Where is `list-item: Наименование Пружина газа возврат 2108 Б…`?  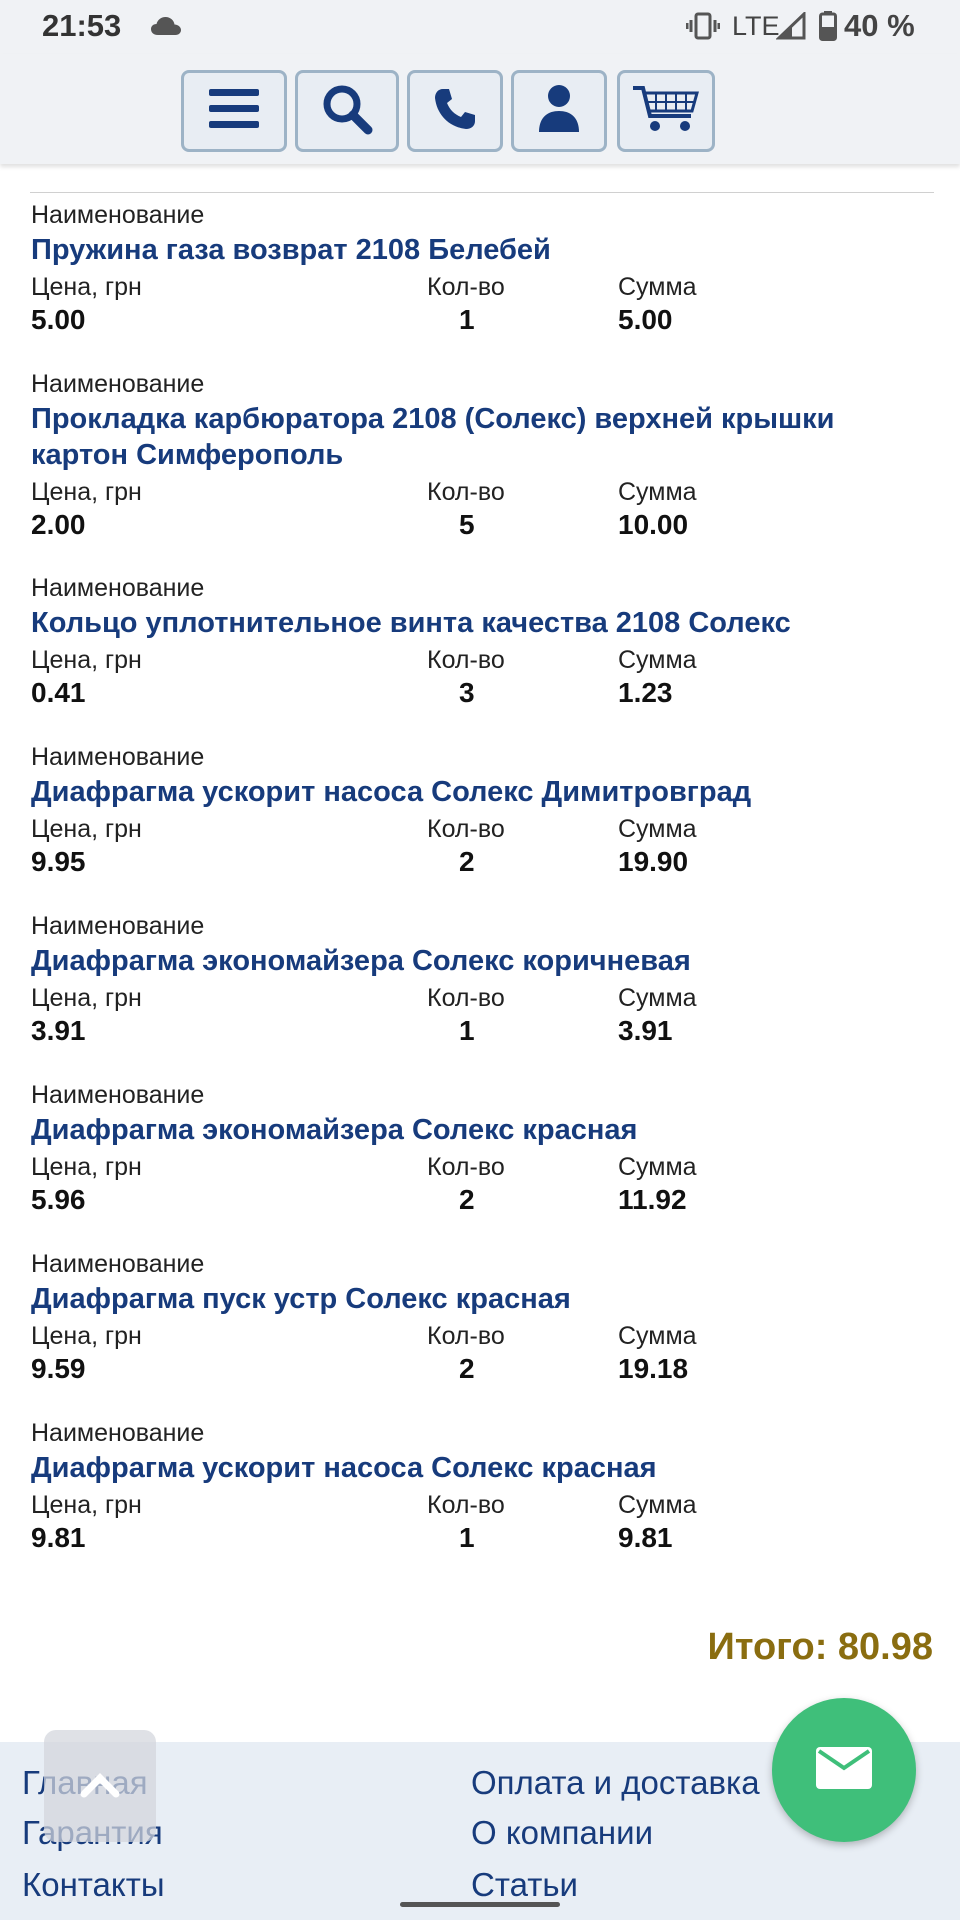 list-item: Наименование Пружина газа возврат 2108 Б… is located at coordinates (481, 271).